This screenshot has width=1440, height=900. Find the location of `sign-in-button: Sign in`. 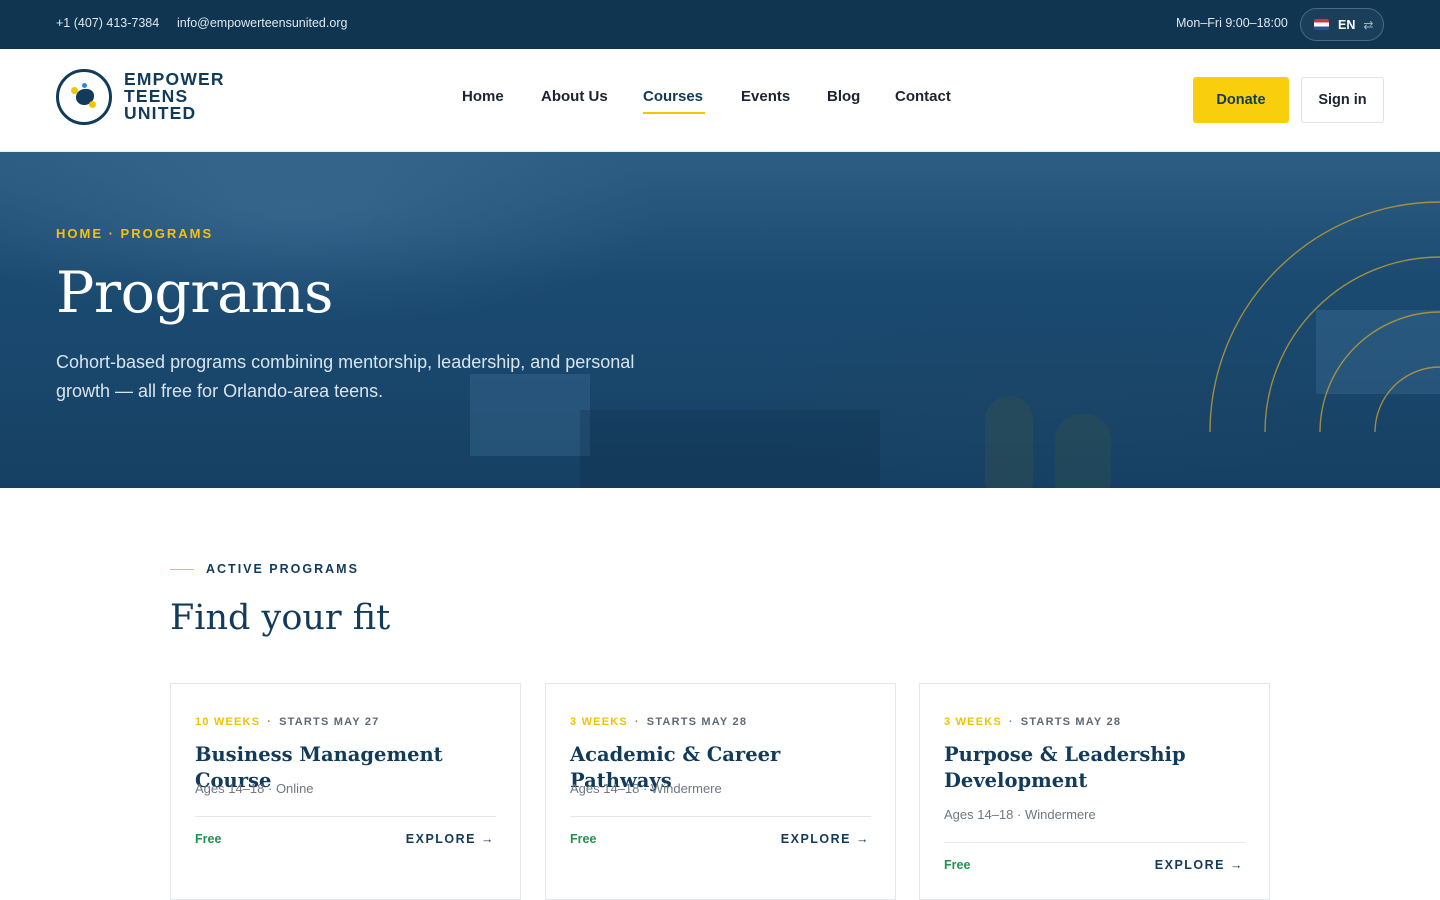

sign-in-button: Sign in is located at coordinates (1342, 100).